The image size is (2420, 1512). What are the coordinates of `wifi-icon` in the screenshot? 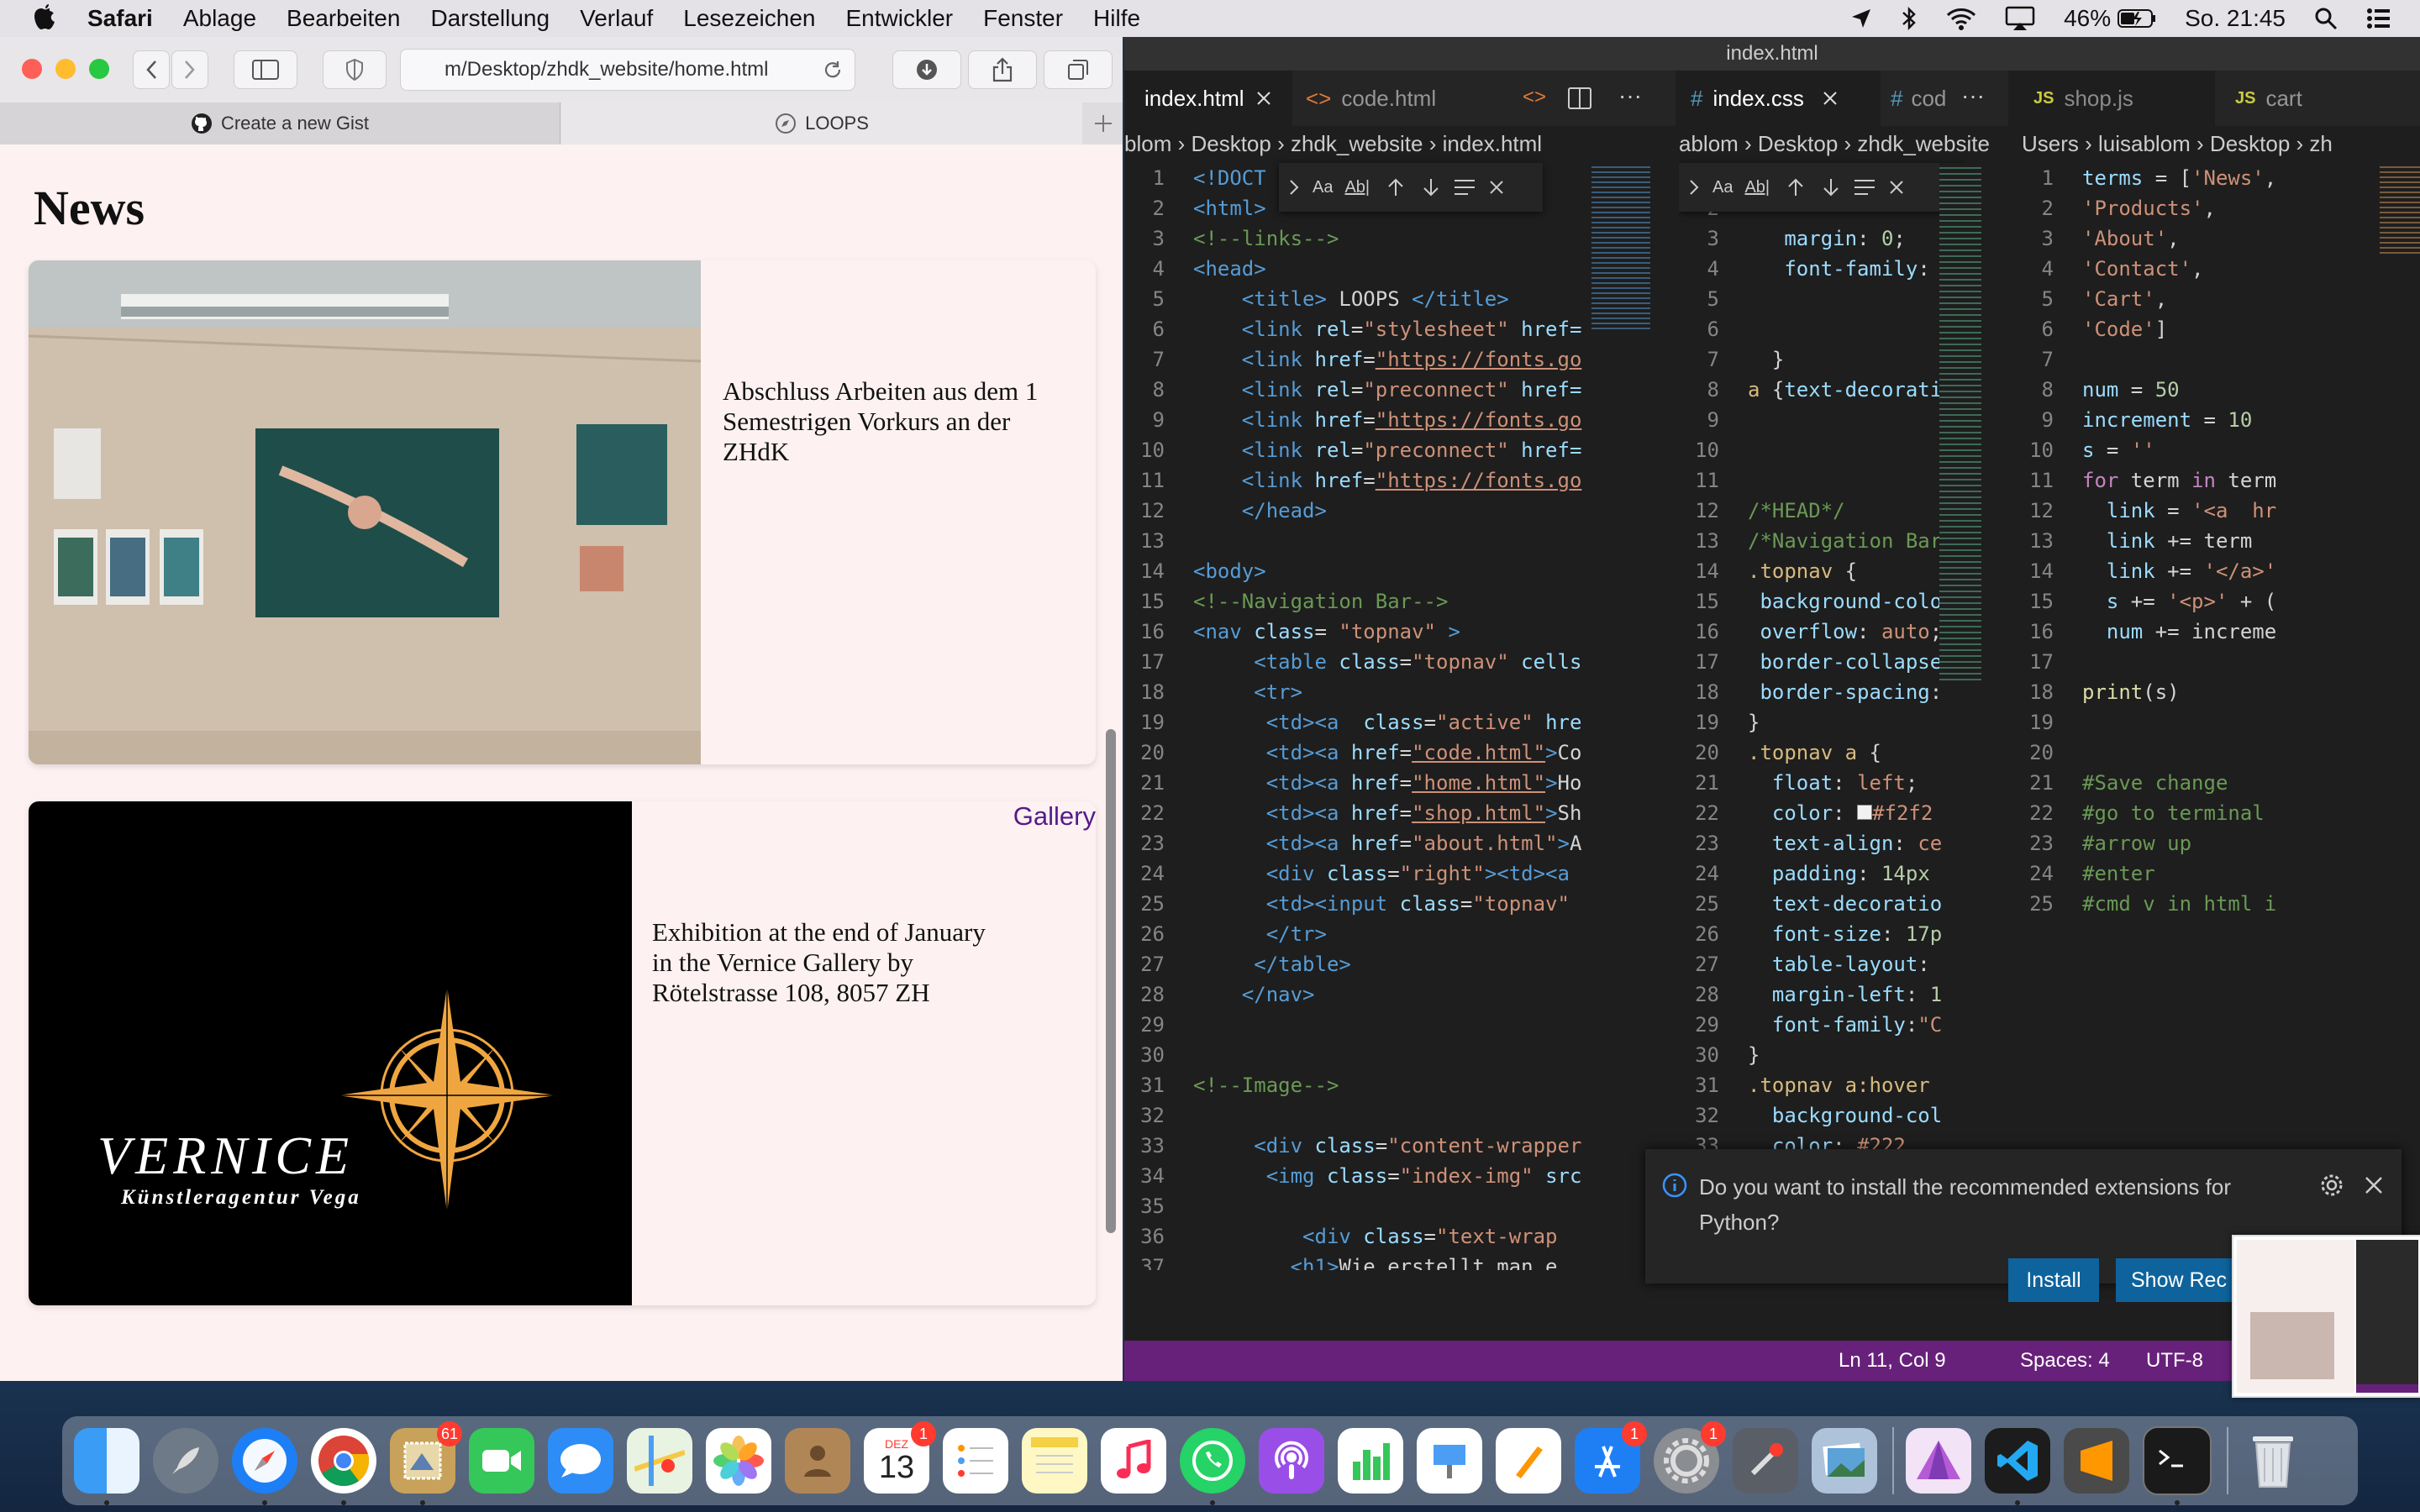 It's located at (1961, 18).